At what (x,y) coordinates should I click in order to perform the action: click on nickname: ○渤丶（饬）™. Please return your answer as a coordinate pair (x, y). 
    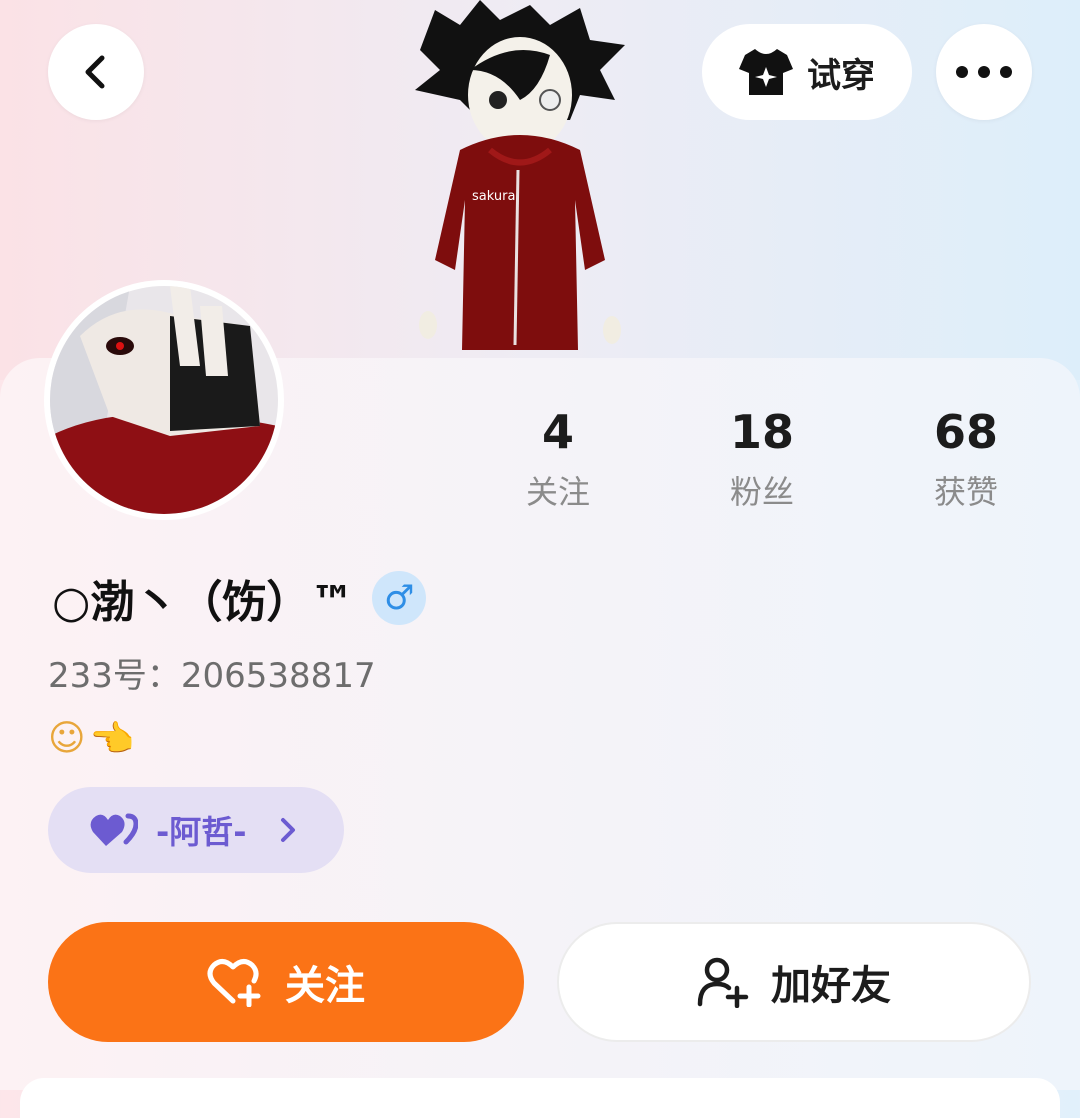
    Looking at the image, I should click on (203, 602).